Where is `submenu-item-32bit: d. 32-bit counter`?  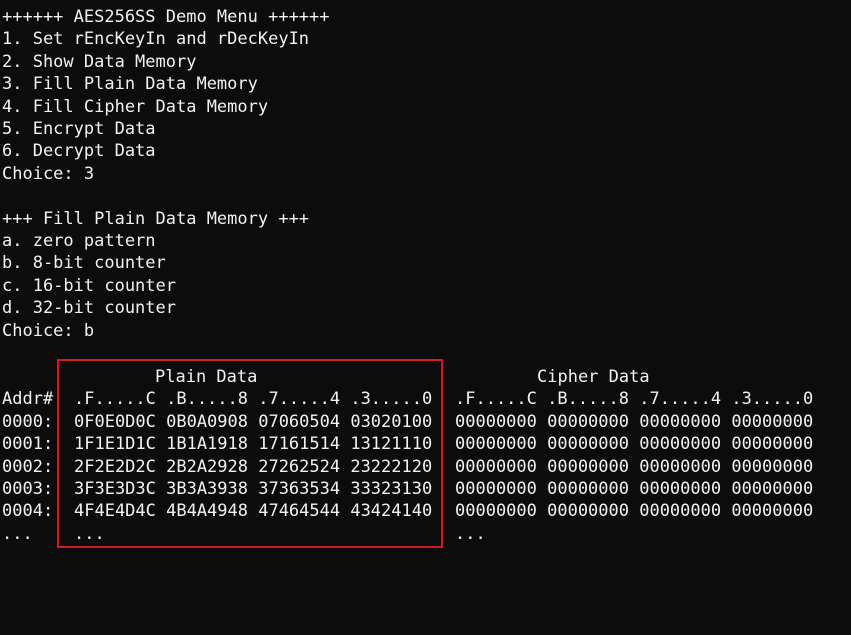
submenu-item-32bit: d. 32-bit counter is located at coordinates (89, 308).